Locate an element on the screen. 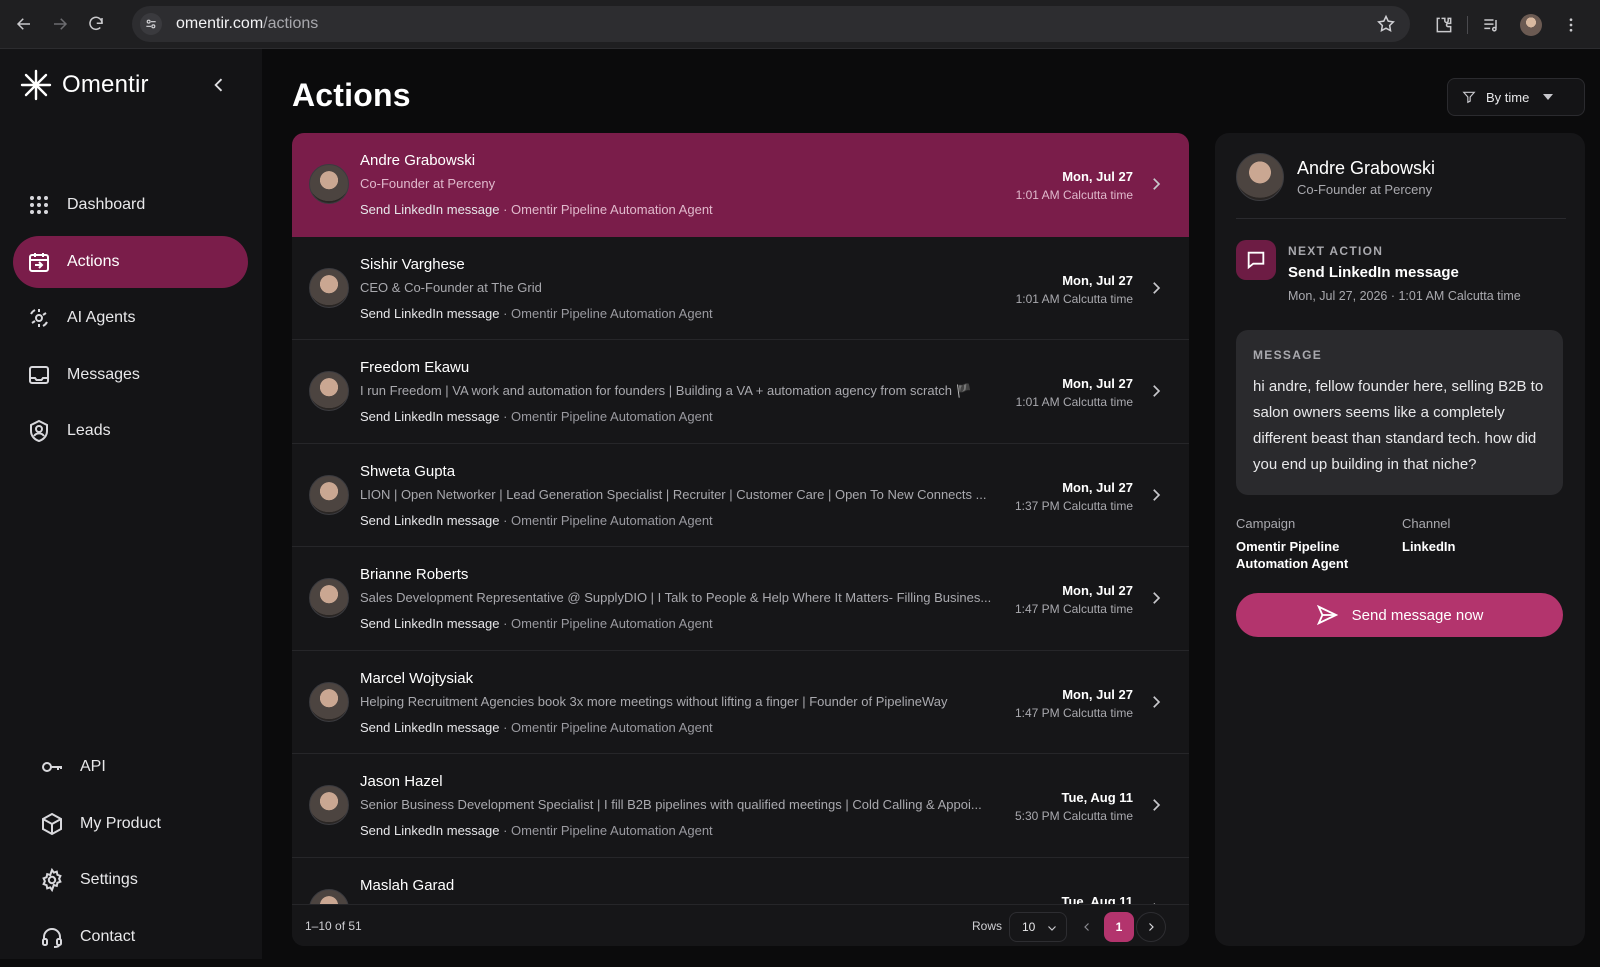 This screenshot has height=967, width=1600. sidebar-item-leads: Leads is located at coordinates (130, 431).